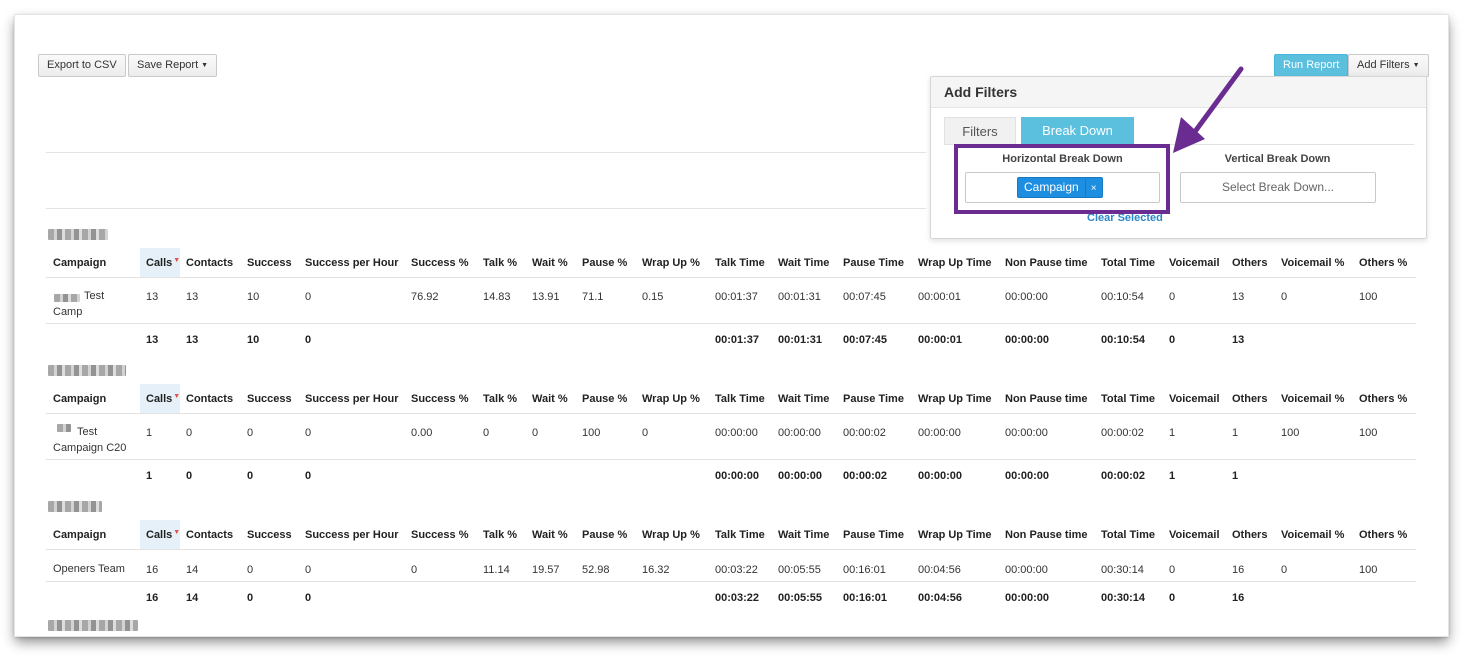 The image size is (1473, 661). Describe the element at coordinates (1122, 297) in the screenshot. I see `data-cell: 00:10:54` at that location.